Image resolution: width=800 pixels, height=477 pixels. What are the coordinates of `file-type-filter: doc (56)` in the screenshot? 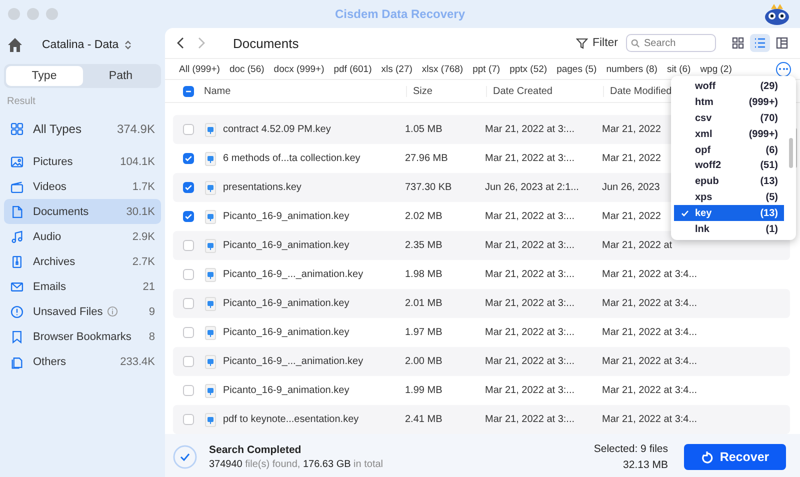 It's located at (246, 69).